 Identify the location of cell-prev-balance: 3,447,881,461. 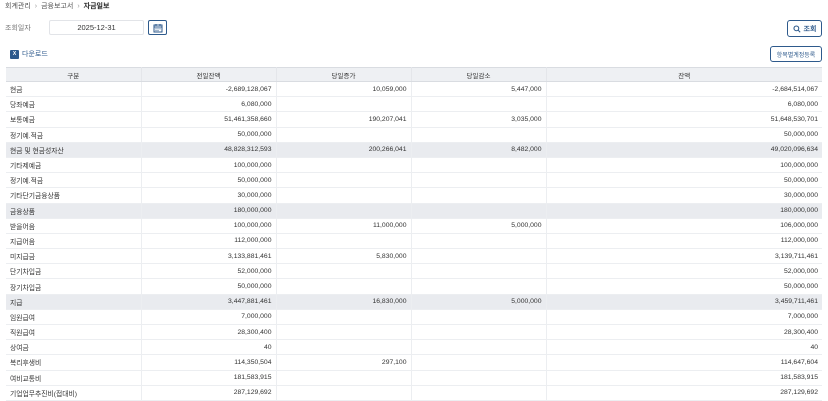
(209, 302).